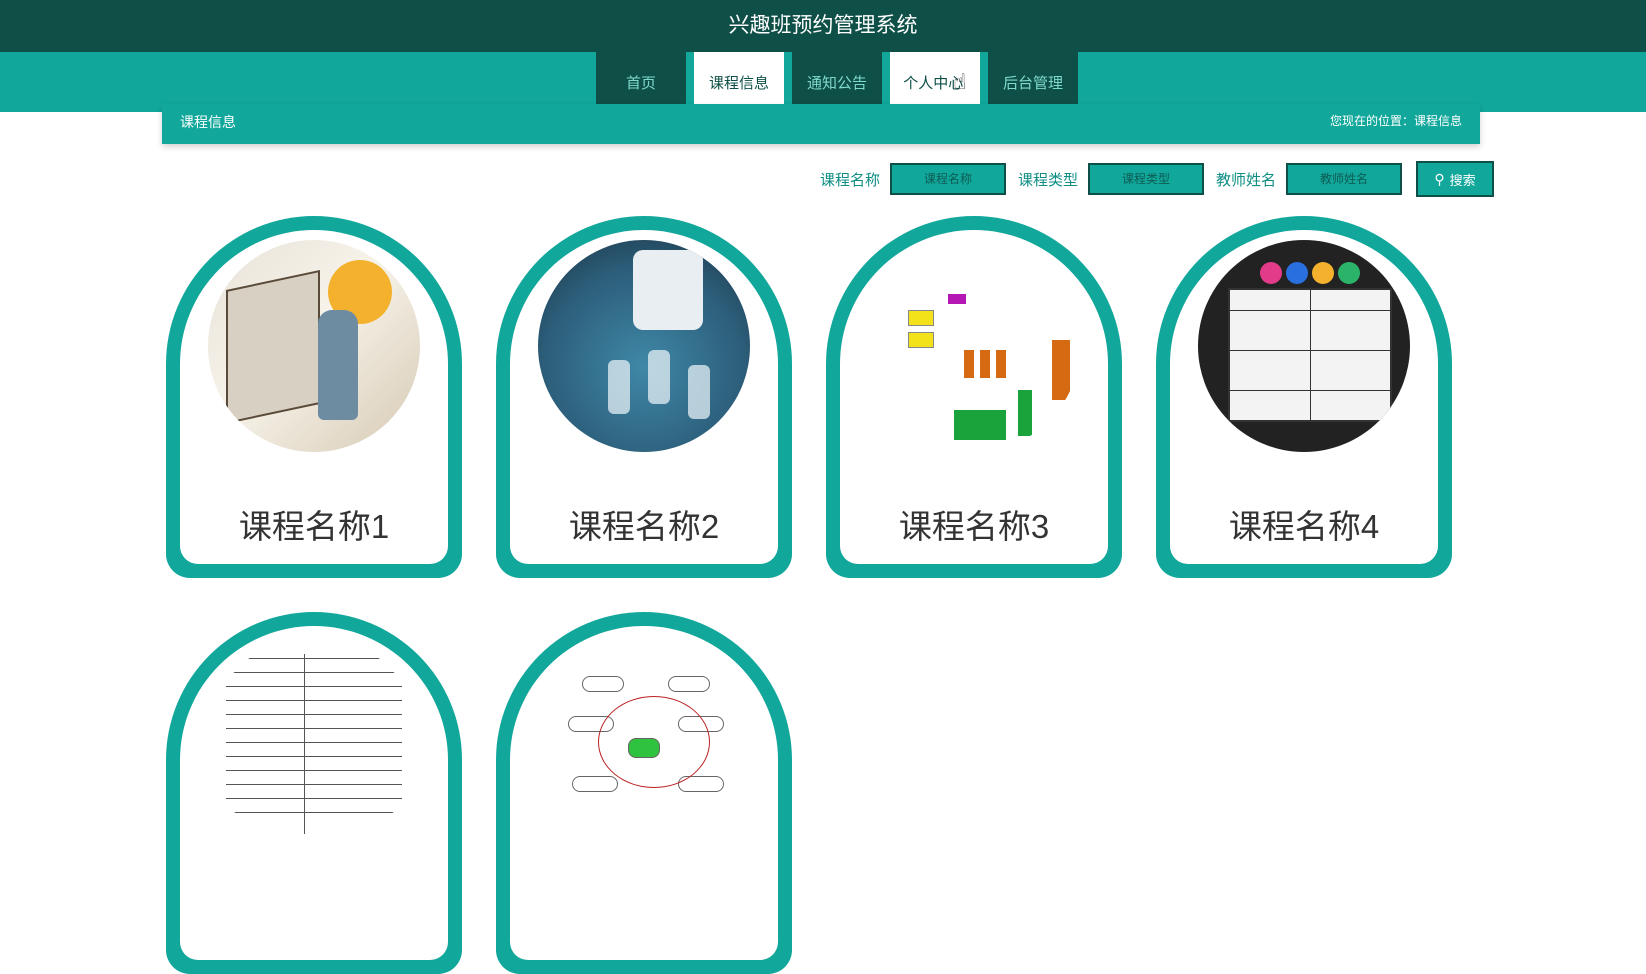 The image size is (1646, 974). I want to click on app-title: 兴趣班预约管理系统, so click(823, 25).